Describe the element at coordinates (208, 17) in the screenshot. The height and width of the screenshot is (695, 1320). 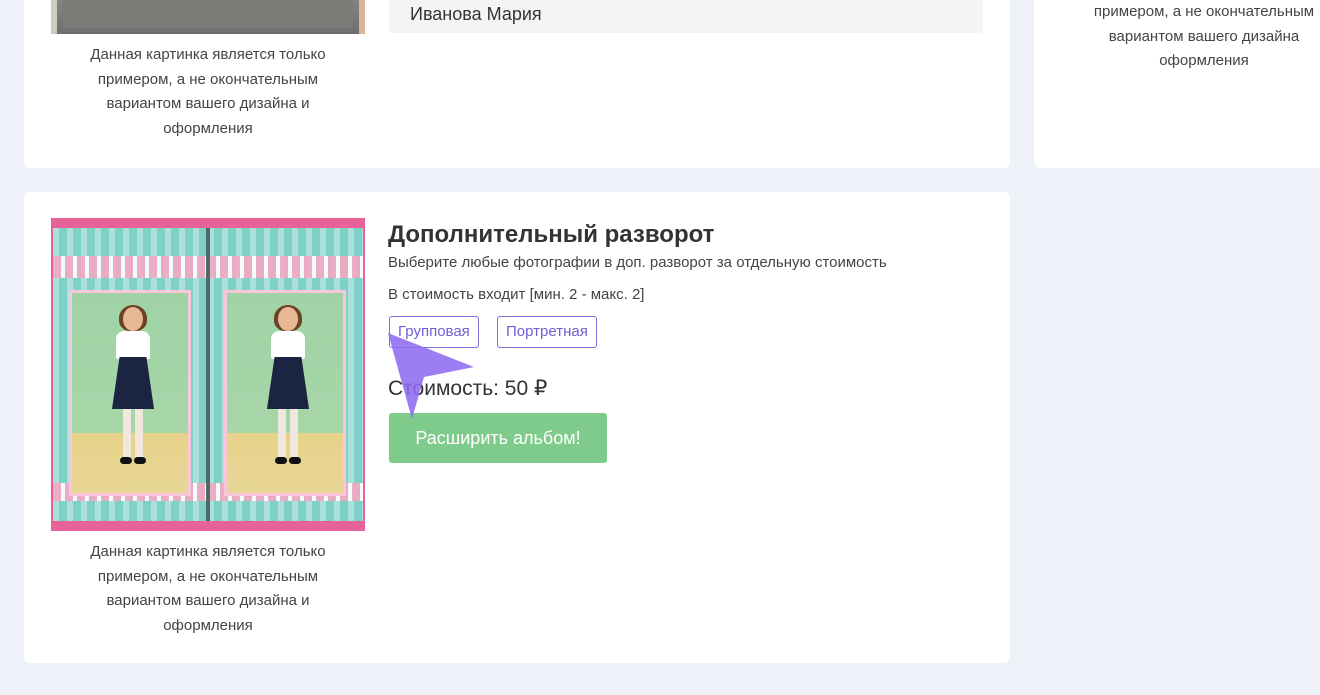
I see `previous-item-image` at that location.